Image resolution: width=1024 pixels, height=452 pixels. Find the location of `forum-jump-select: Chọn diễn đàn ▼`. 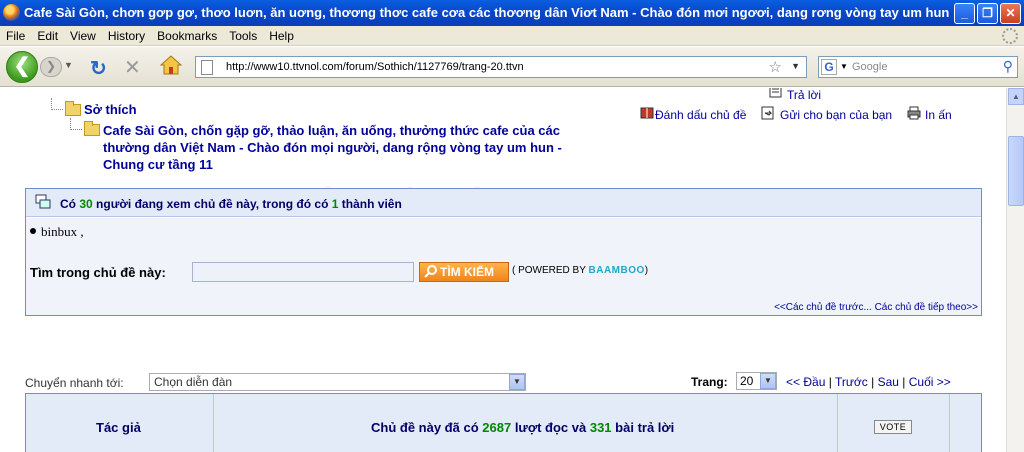

forum-jump-select: Chọn diễn đàn ▼ is located at coordinates (337, 382).